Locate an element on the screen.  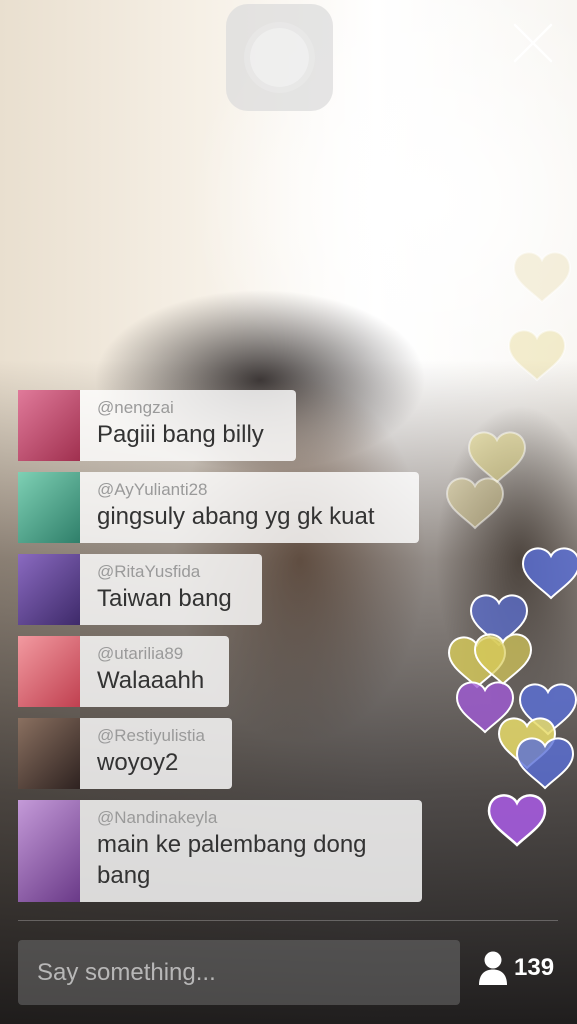
comment-text: woyoy2 is located at coordinates (138, 762).